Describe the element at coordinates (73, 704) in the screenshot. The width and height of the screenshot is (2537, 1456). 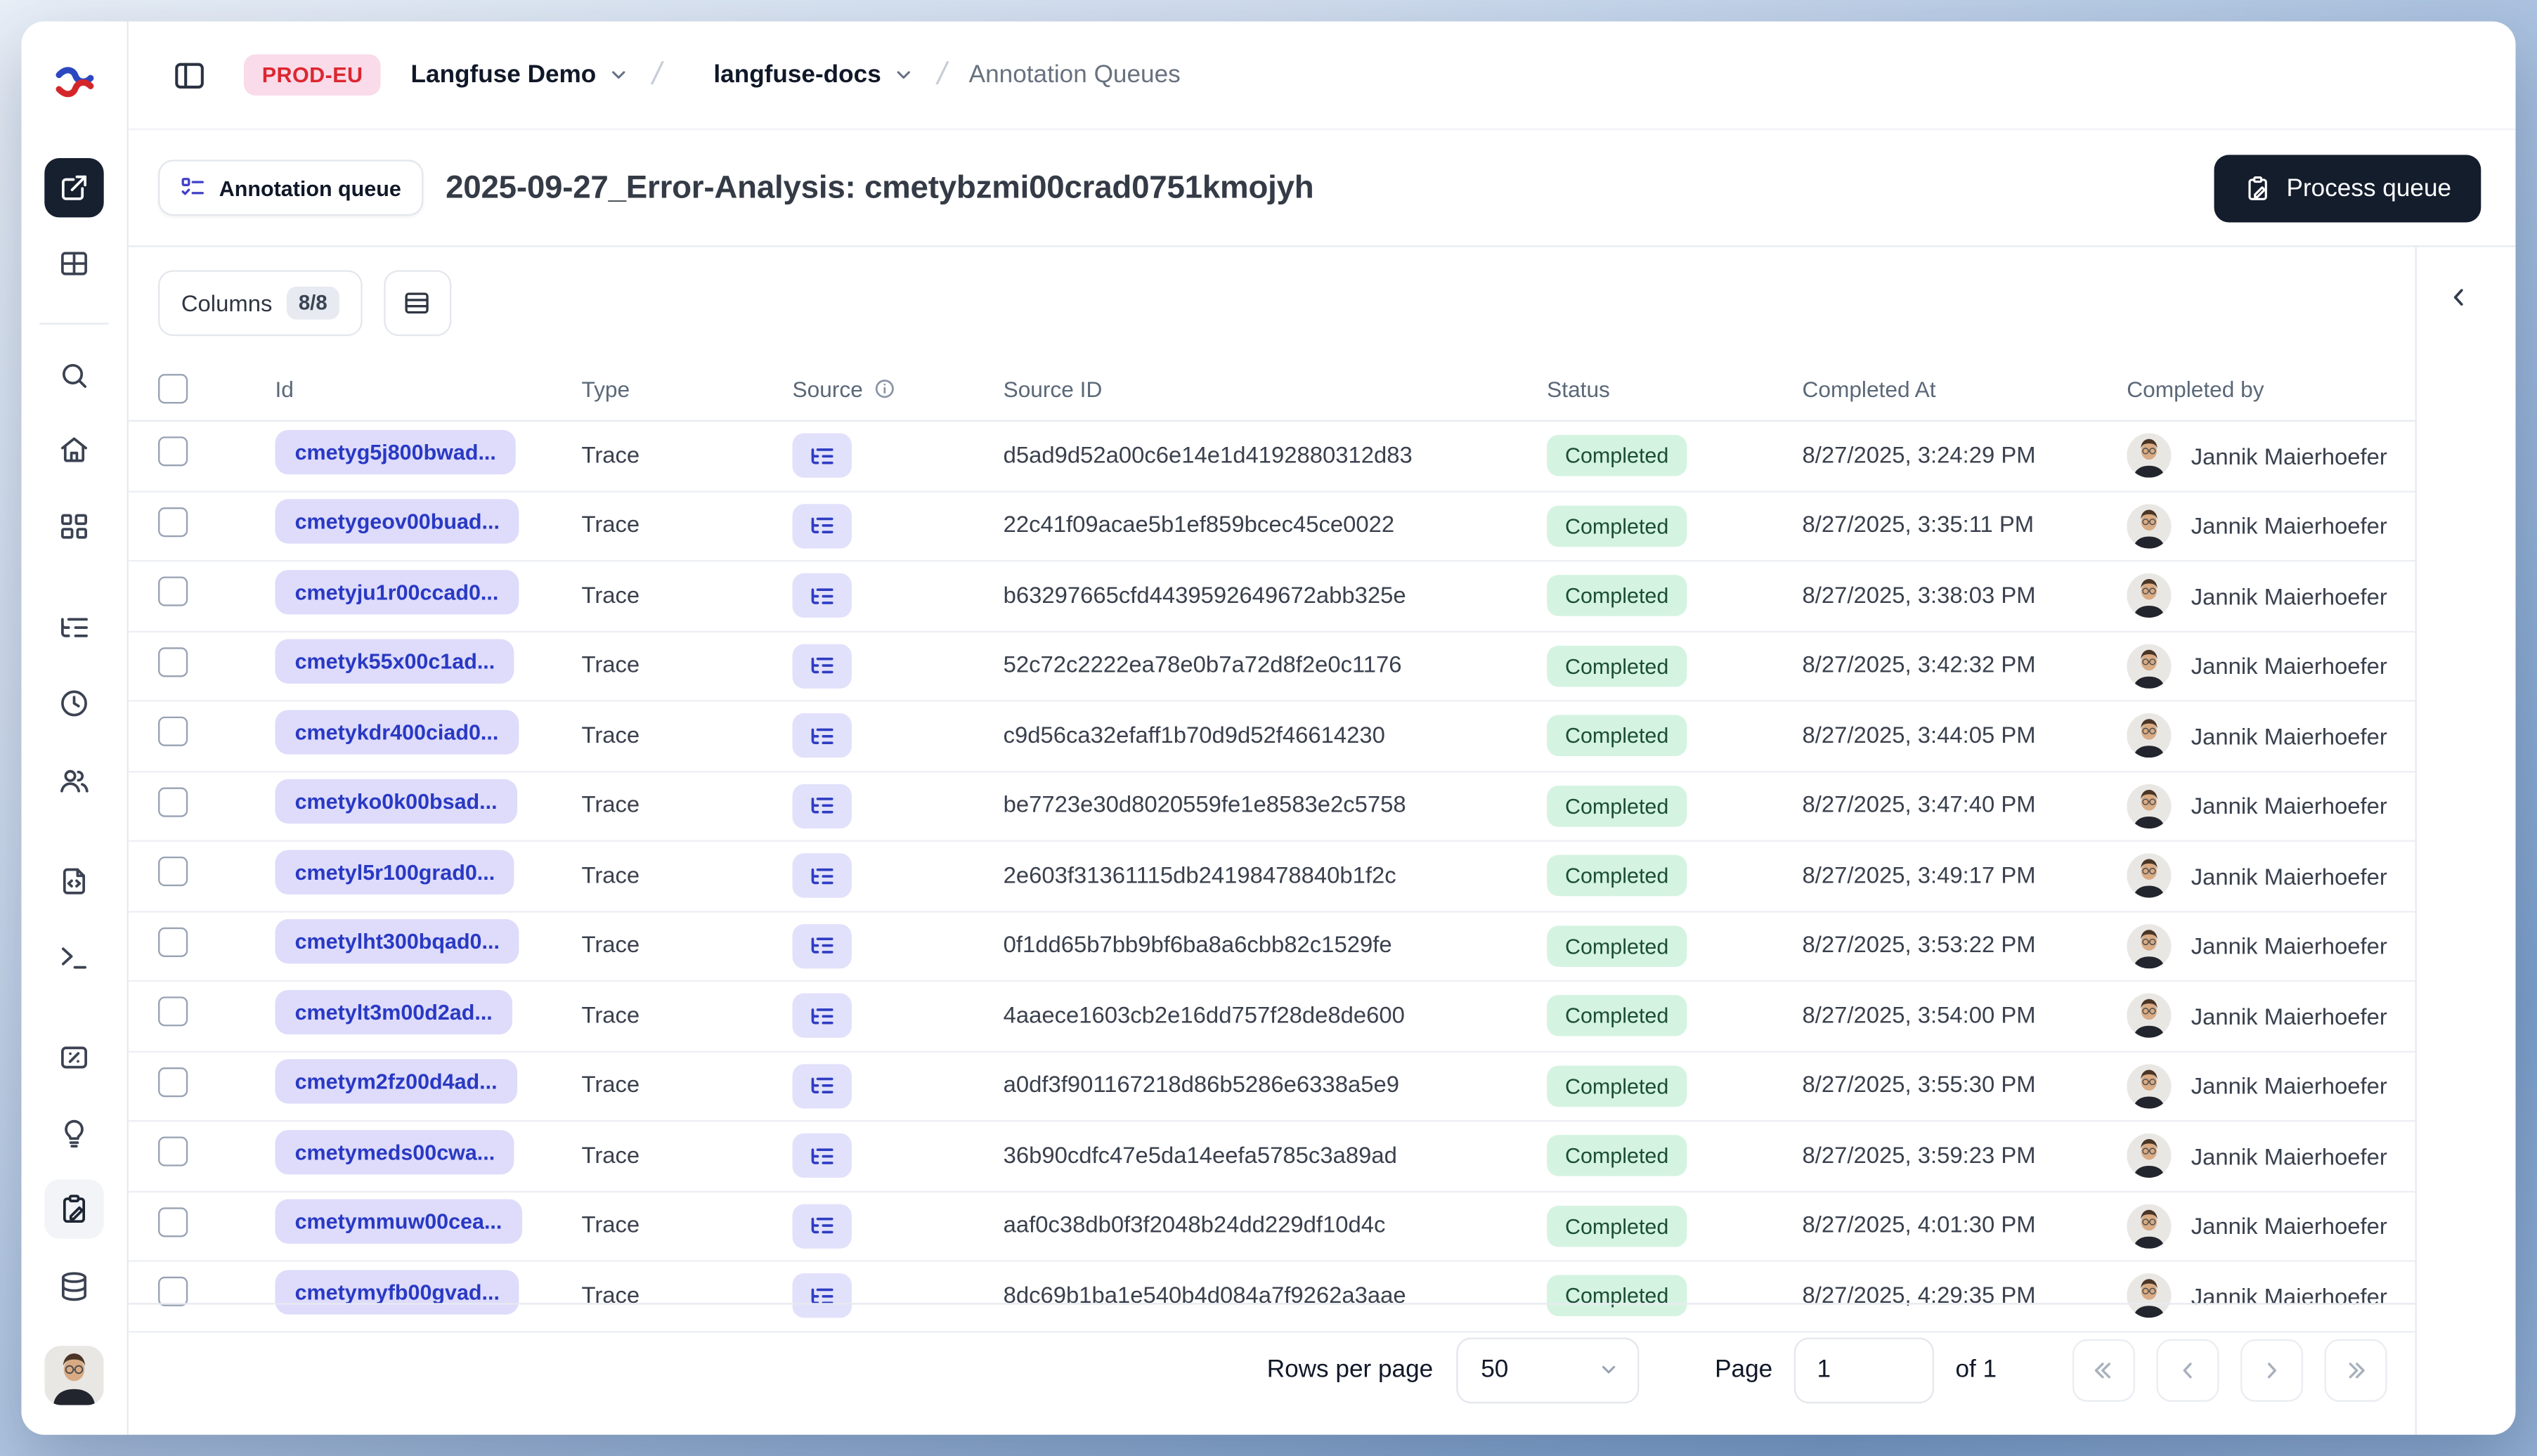
I see `sidebar-item-clock-icon` at that location.